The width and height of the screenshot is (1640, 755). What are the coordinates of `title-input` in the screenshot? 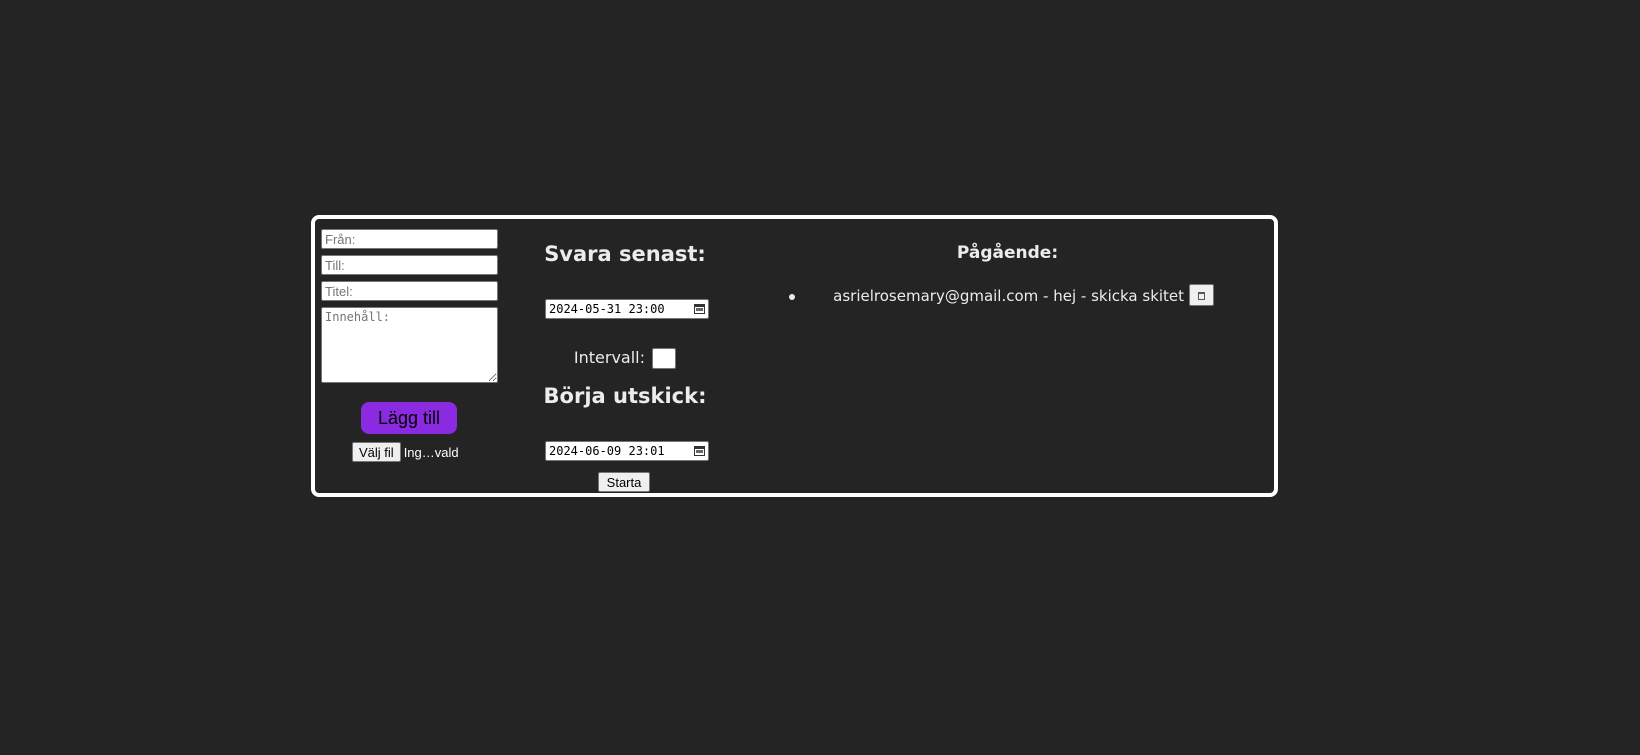 It's located at (409, 291).